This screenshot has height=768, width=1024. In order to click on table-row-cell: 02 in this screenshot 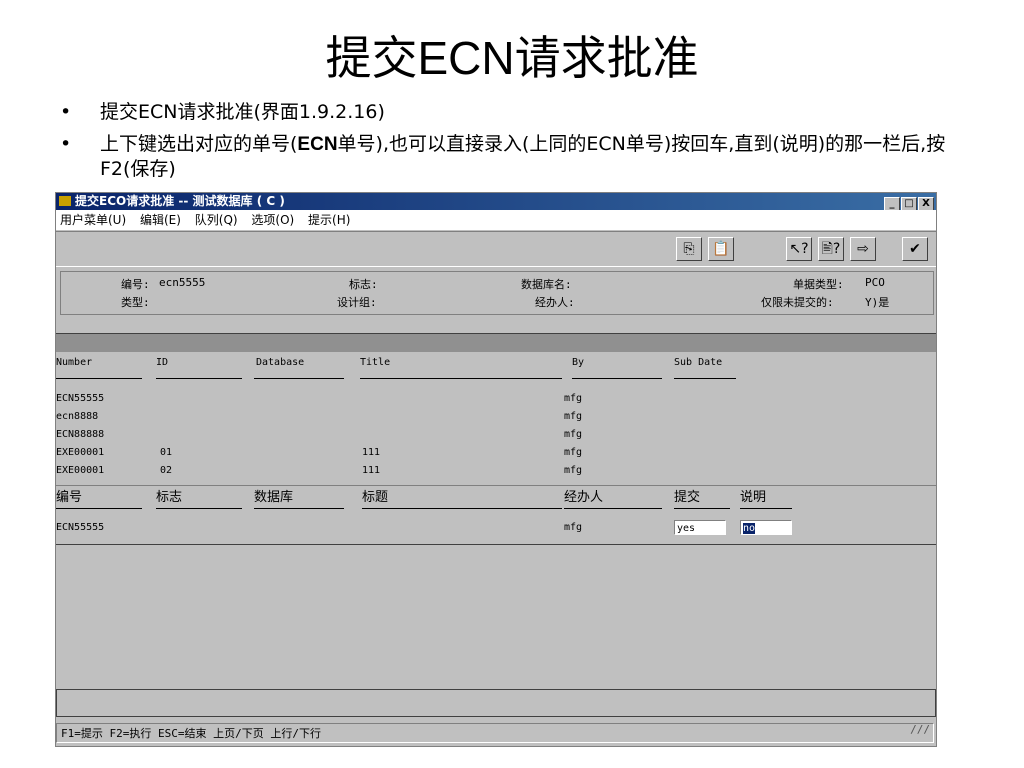, I will do `click(166, 470)`.